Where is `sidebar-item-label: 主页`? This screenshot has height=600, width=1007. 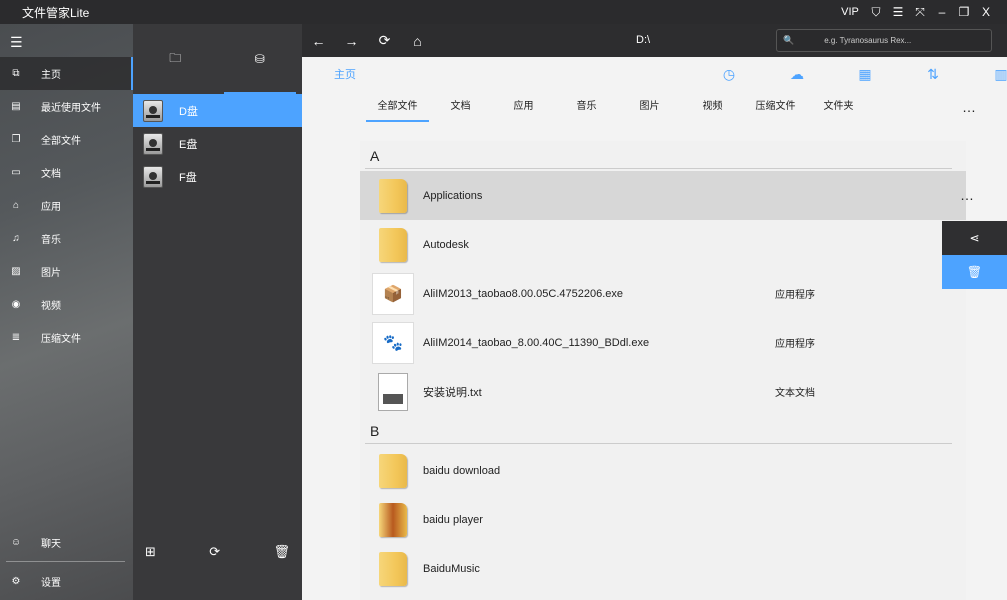
sidebar-item-label: 主页 is located at coordinates (51, 75).